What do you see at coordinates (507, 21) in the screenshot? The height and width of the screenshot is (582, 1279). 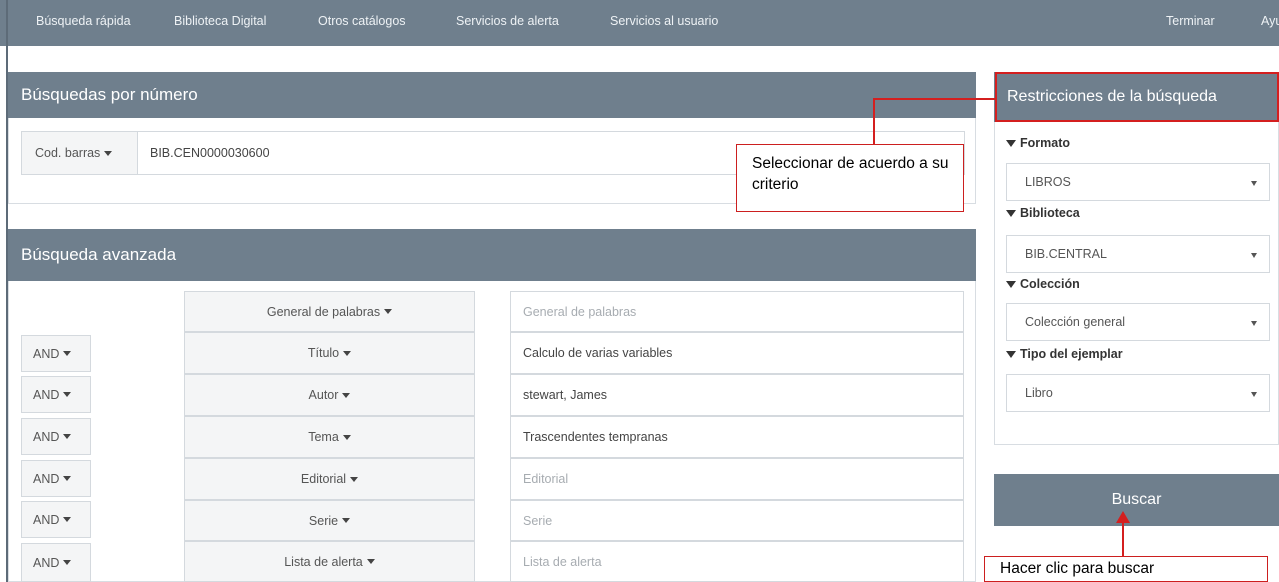 I see `nav-servicios-alerta: Servicios de alerta` at bounding box center [507, 21].